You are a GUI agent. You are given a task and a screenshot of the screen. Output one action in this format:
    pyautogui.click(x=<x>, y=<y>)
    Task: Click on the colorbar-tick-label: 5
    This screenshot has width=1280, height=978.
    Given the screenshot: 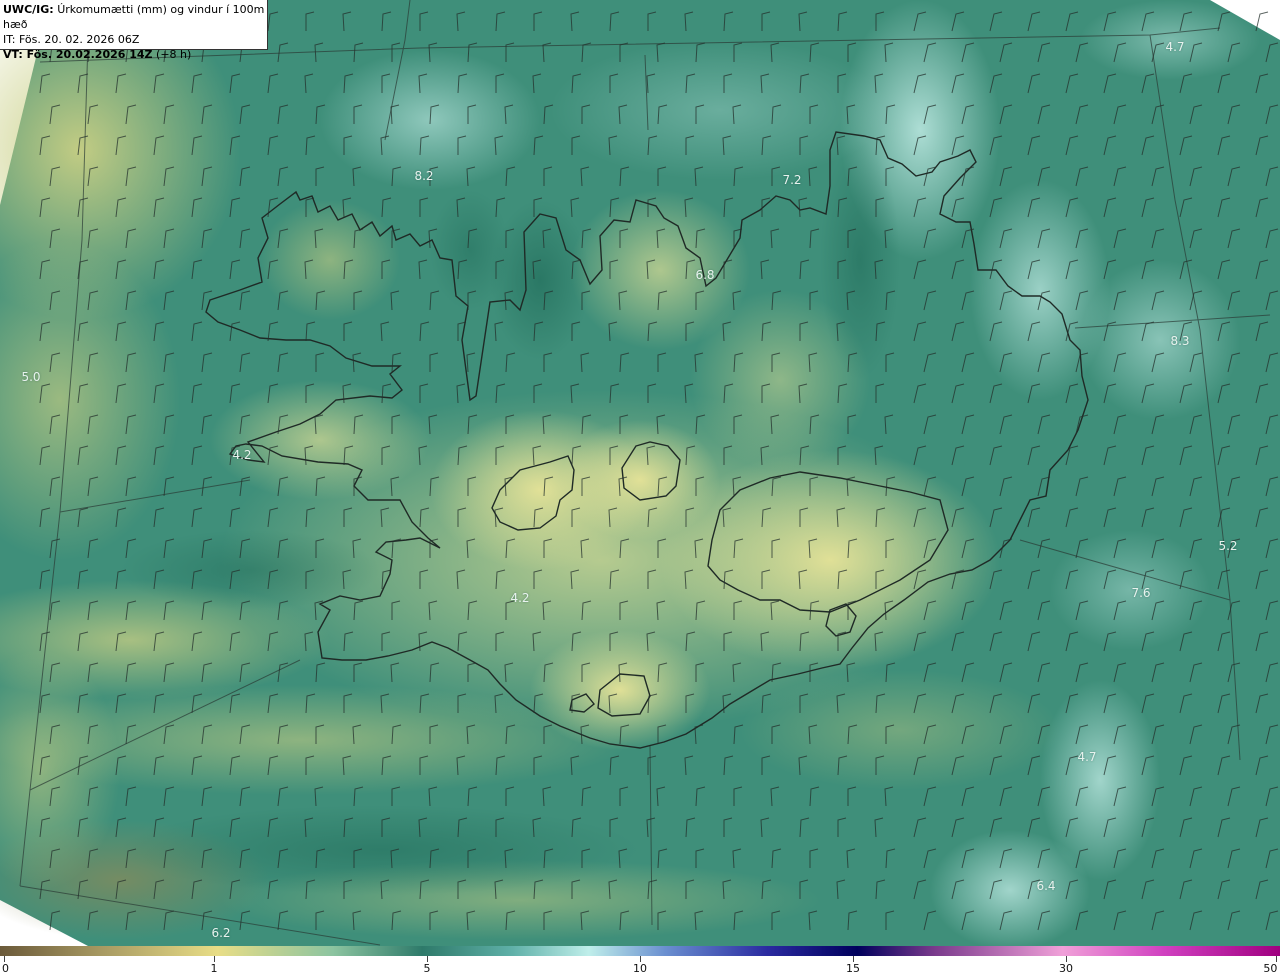 What is the action you would take?
    pyautogui.click(x=427, y=968)
    